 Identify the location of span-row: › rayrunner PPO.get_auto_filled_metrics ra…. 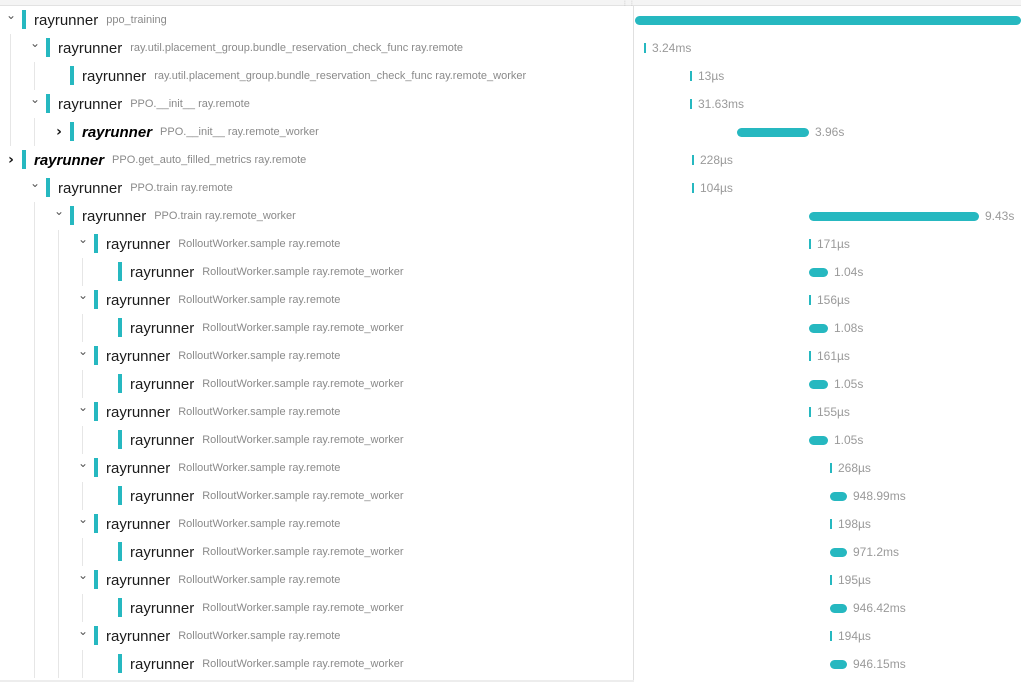
(316, 160).